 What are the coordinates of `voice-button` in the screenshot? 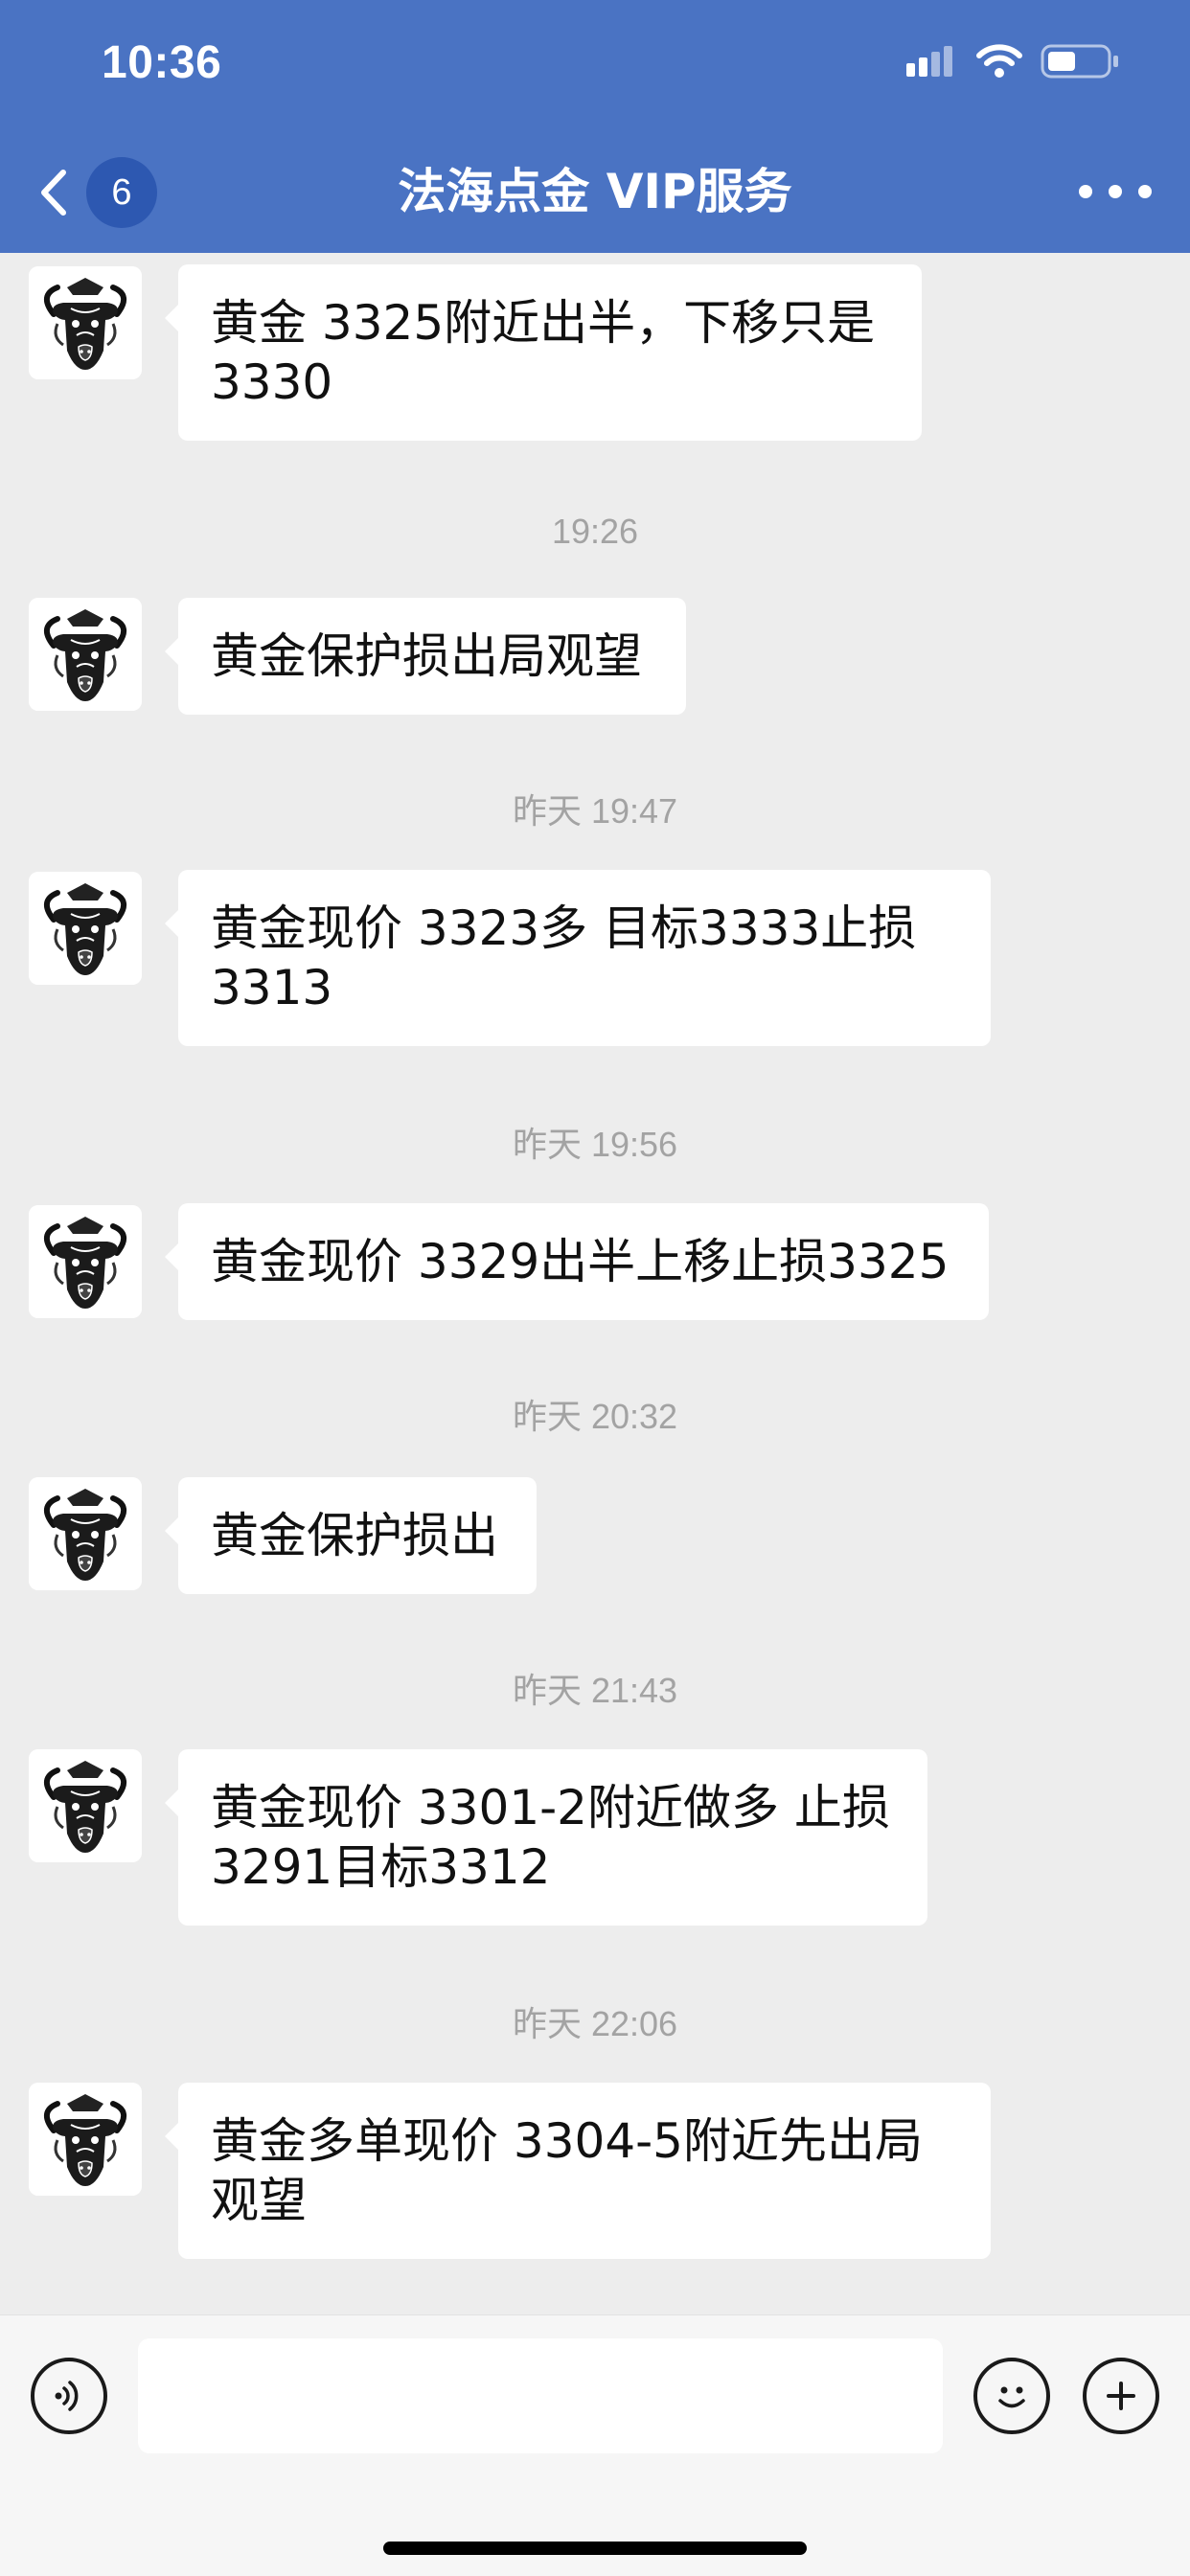 It's located at (69, 2396).